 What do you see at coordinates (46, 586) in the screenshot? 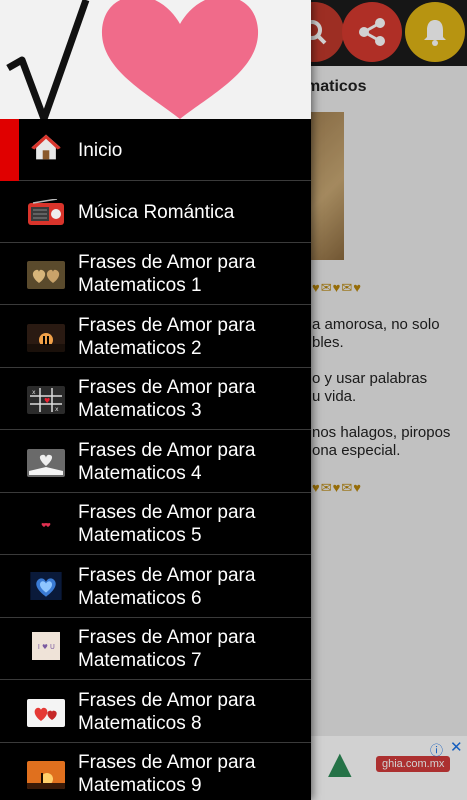
I see `digital-heart-thumbnail-icon` at bounding box center [46, 586].